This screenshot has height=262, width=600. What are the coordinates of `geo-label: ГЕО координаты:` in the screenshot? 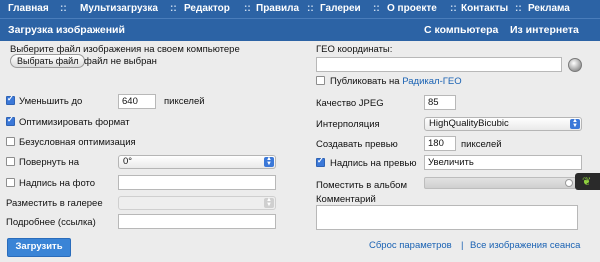 It's located at (354, 49).